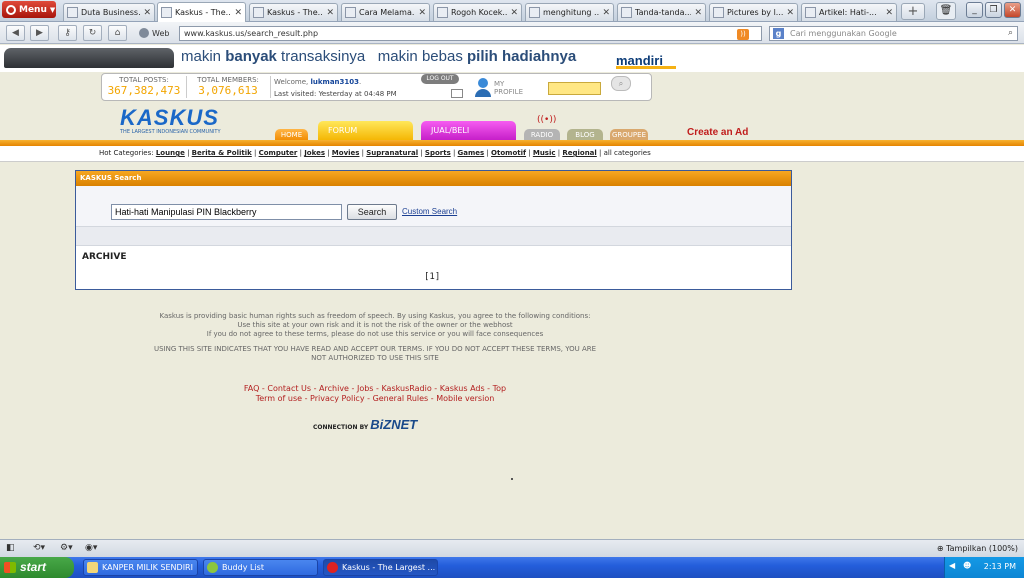 The image size is (1024, 578). I want to click on close-window-button: ✕, so click(1012, 10).